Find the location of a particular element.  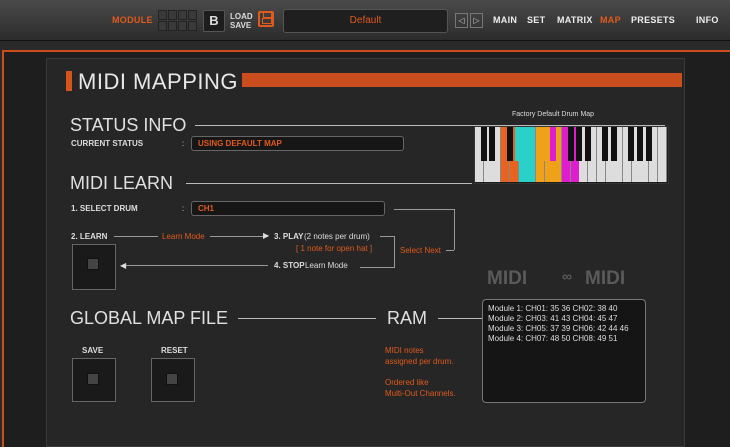

tab-info: INFO is located at coordinates (707, 20).